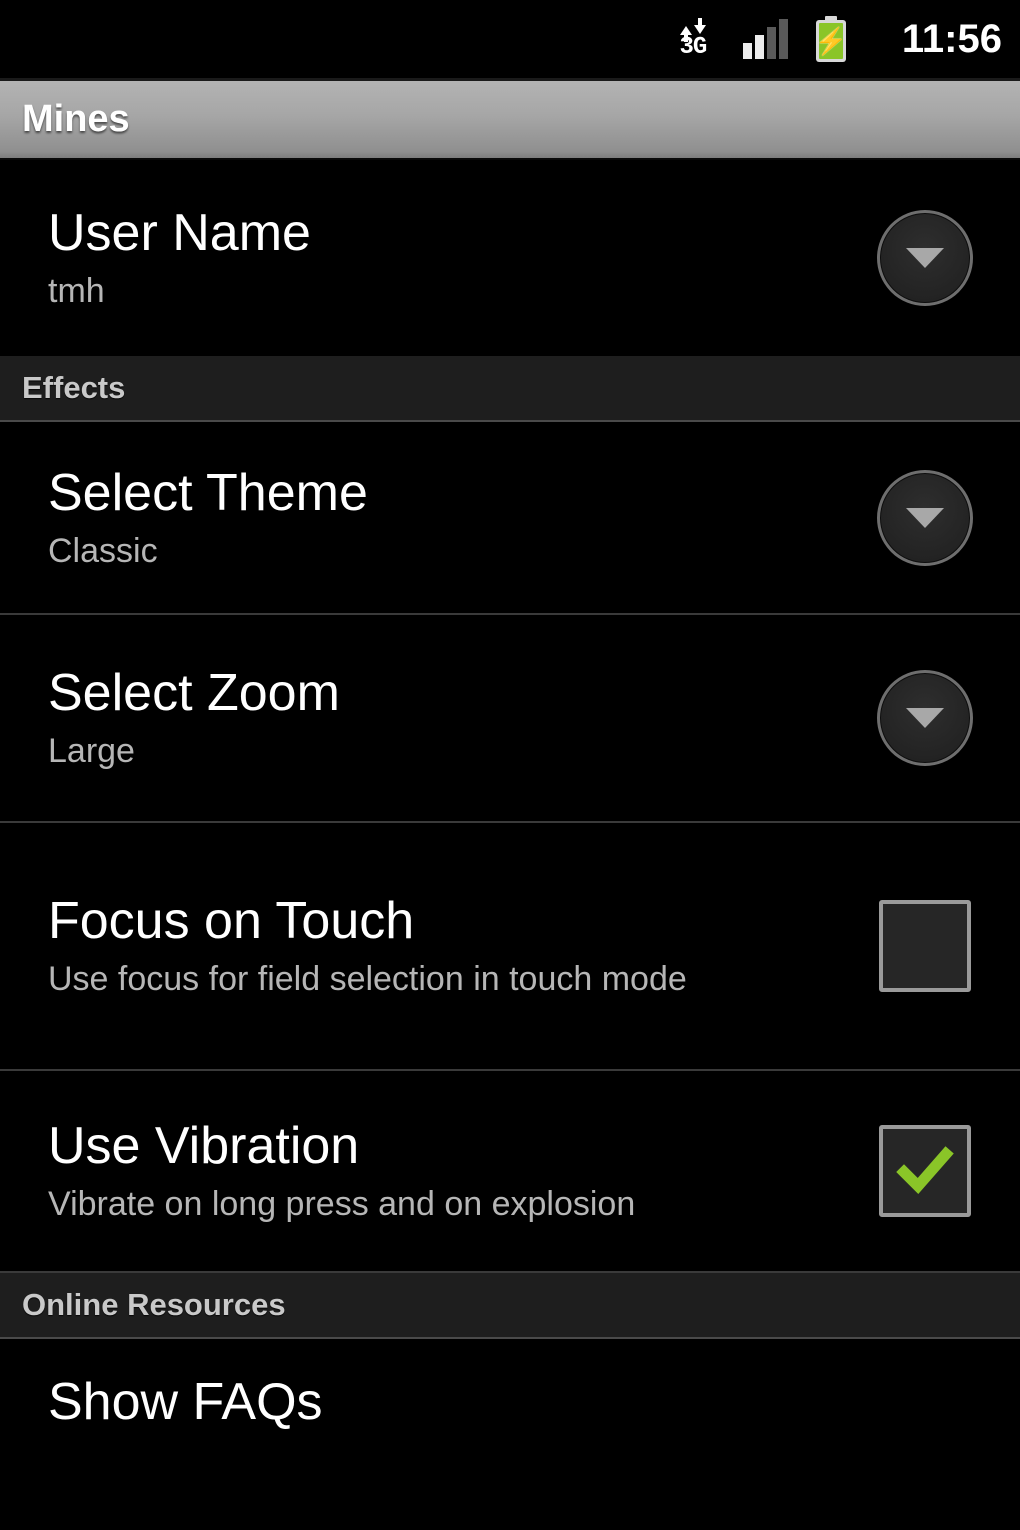 The image size is (1020, 1530). Describe the element at coordinates (510, 1306) in the screenshot. I see `section-header-online-resources: Online Resources` at that location.